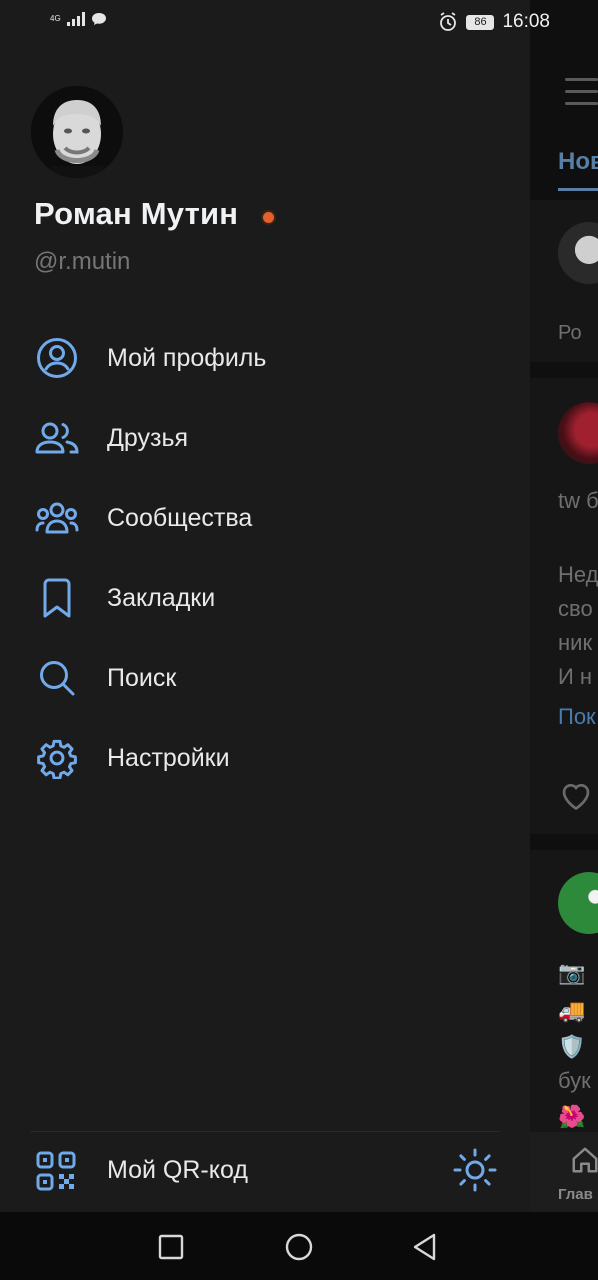 This screenshot has width=598, height=1280. What do you see at coordinates (161, 597) in the screenshot?
I see `menu-item-label: Закладки` at bounding box center [161, 597].